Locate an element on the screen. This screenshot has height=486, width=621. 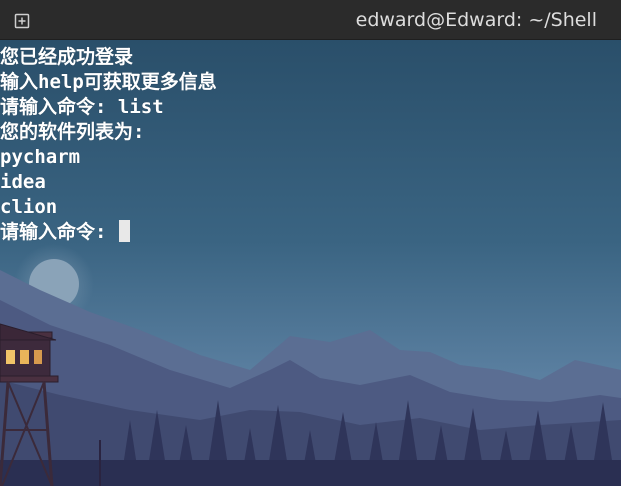
output-line: 请输入命令: list is located at coordinates (82, 107).